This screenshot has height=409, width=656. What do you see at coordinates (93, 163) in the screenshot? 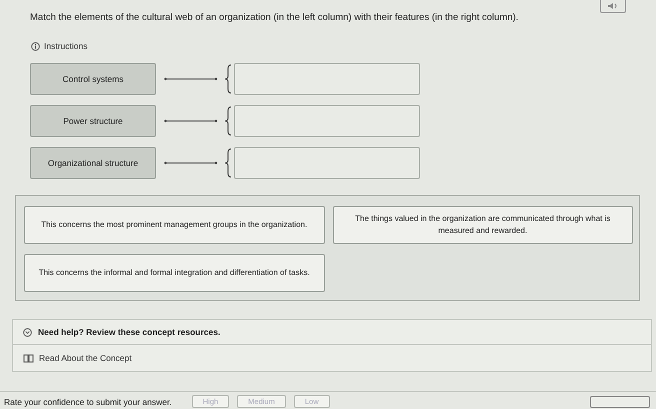
I see `term-card: Organizational structure` at bounding box center [93, 163].